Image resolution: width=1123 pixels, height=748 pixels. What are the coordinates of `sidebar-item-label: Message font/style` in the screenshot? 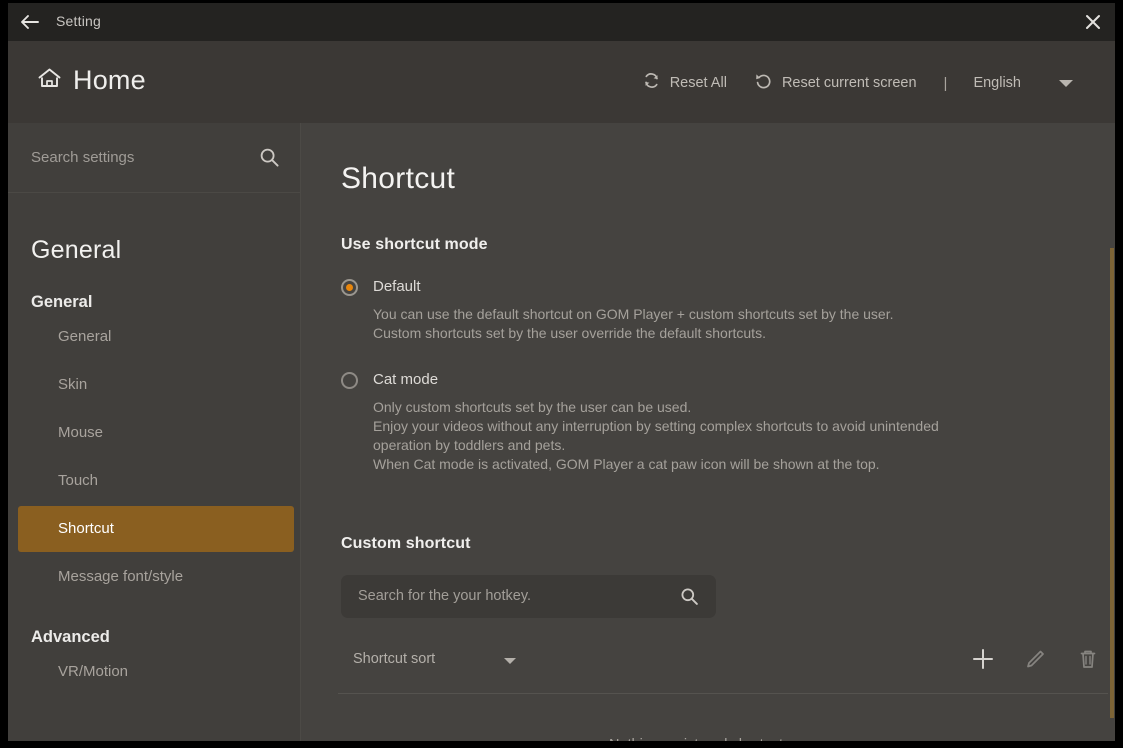 It's located at (121, 576).